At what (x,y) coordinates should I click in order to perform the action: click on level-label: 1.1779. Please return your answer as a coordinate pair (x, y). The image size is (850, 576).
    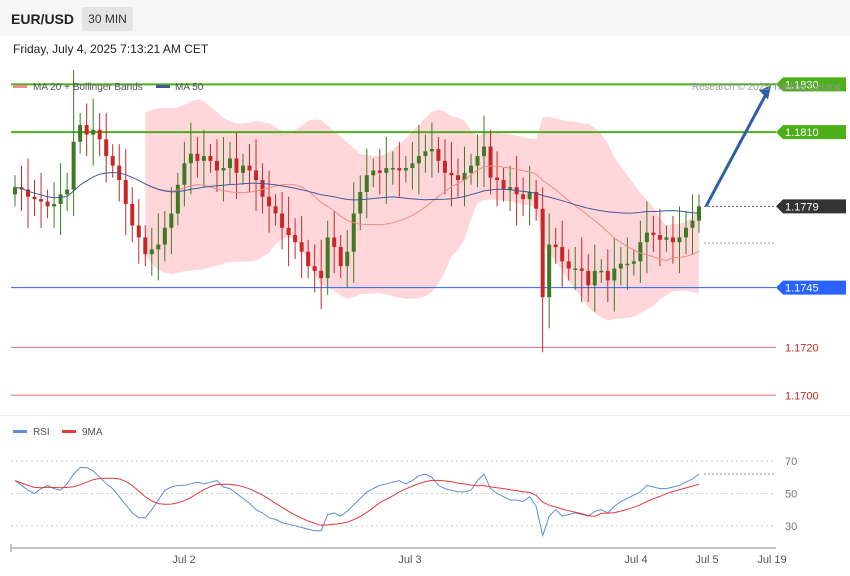
    Looking at the image, I should click on (802, 207).